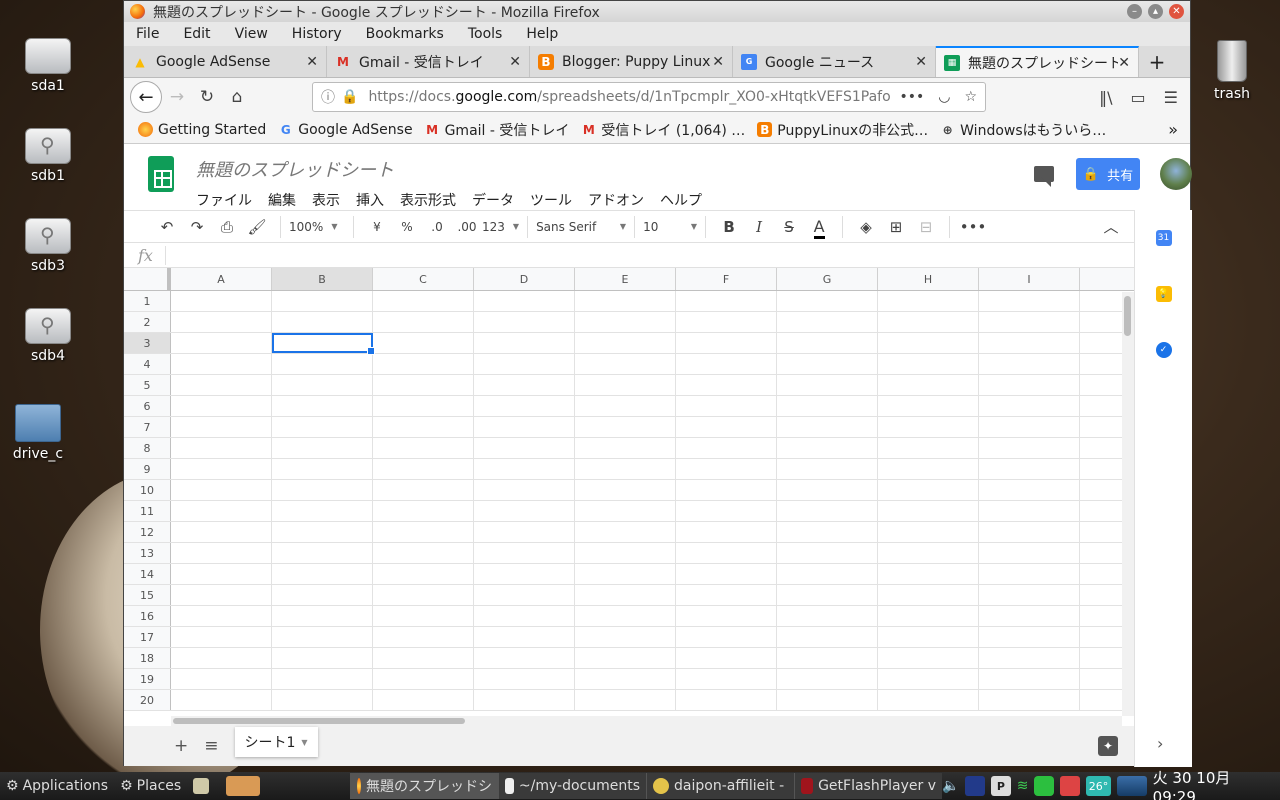 The image size is (1280, 800). I want to click on desktop-icon-sdb3: ⚲ sdb3, so click(48, 246).